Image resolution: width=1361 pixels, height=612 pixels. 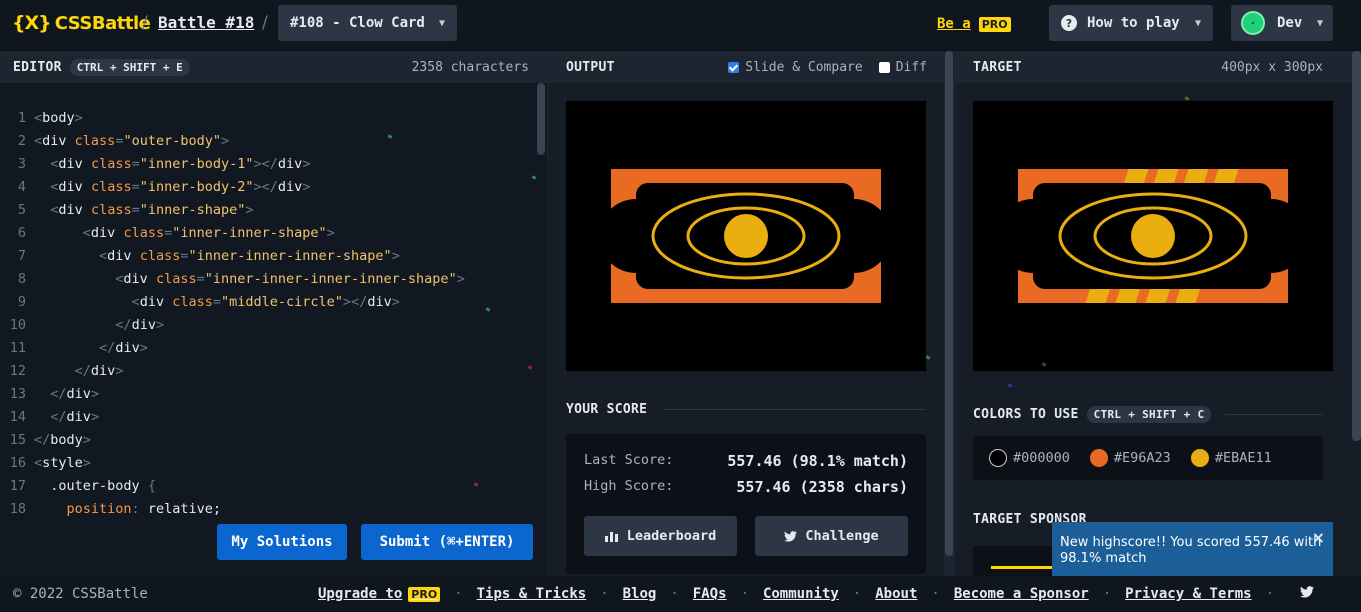 What do you see at coordinates (267, 118) in the screenshot?
I see `code-line: 1 < body >` at bounding box center [267, 118].